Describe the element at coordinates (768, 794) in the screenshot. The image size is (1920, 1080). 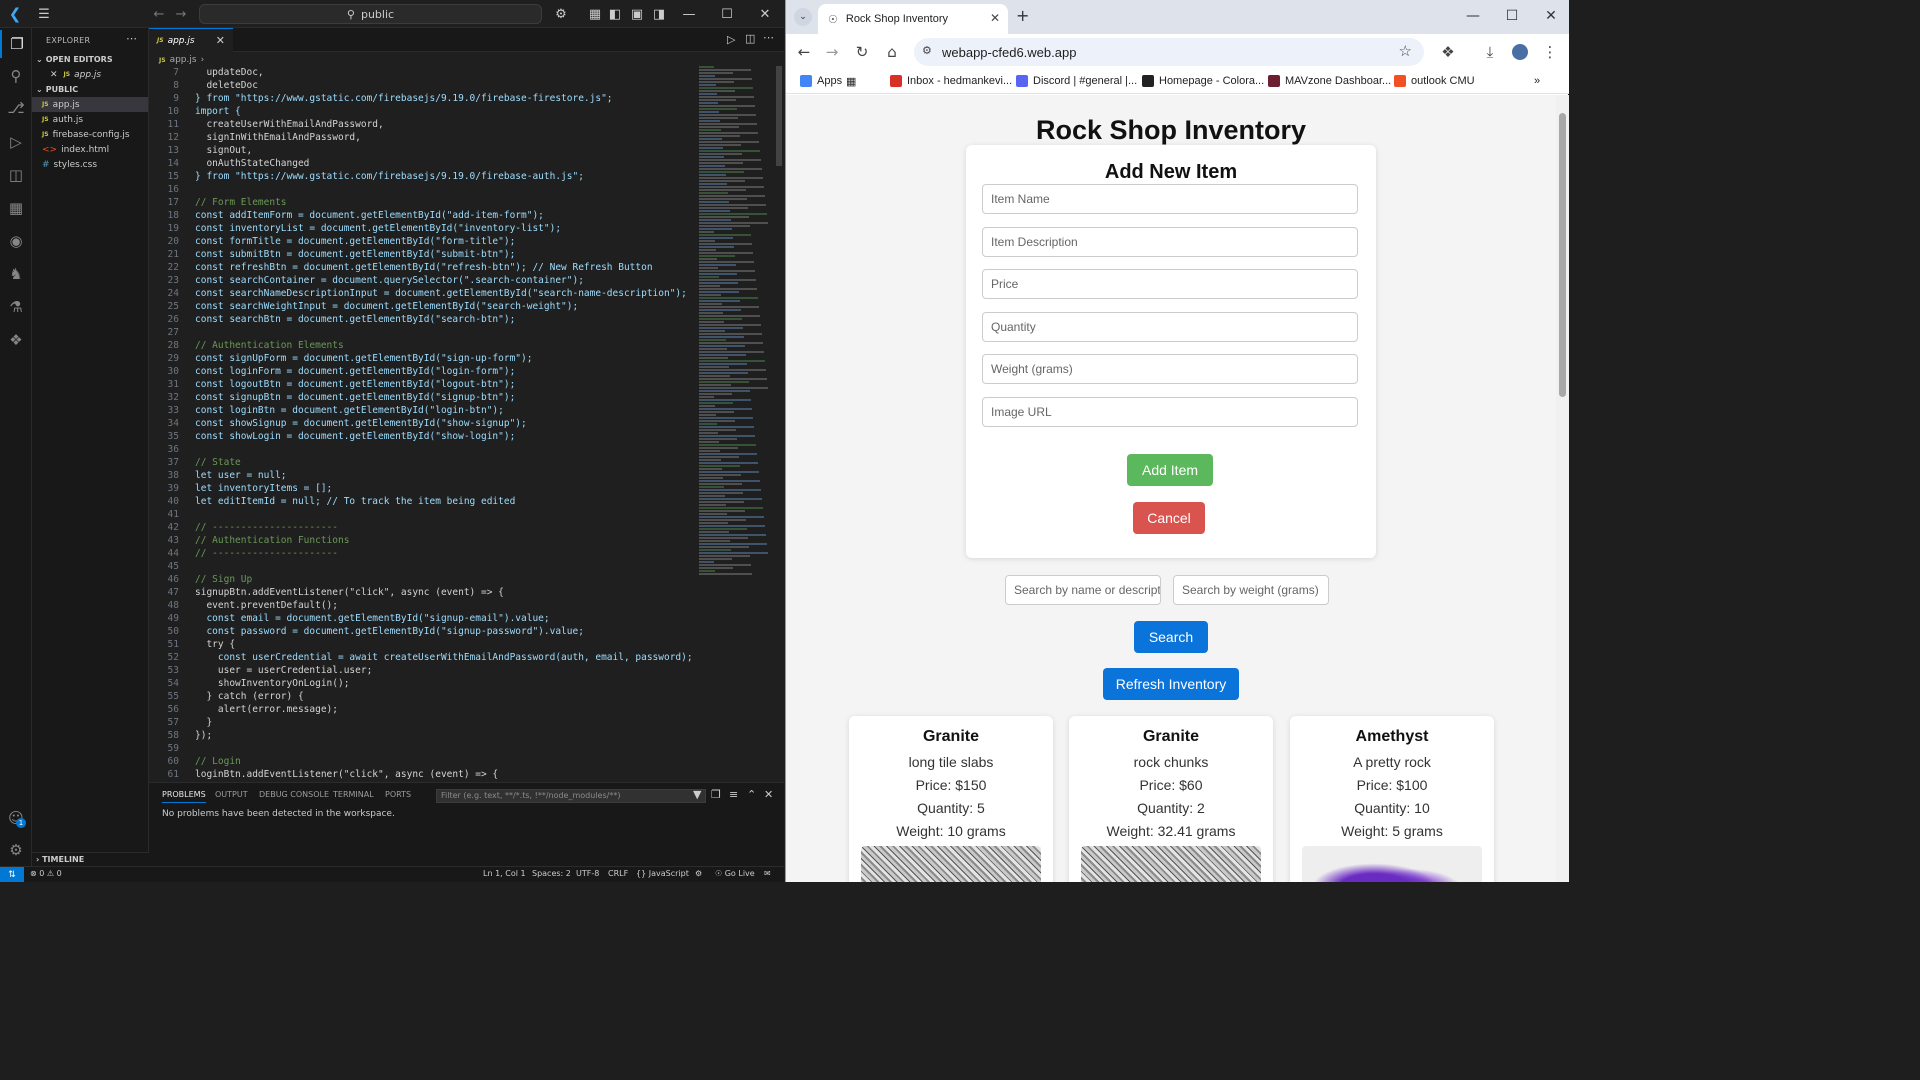
I see `close-panel-icon: ✕` at that location.